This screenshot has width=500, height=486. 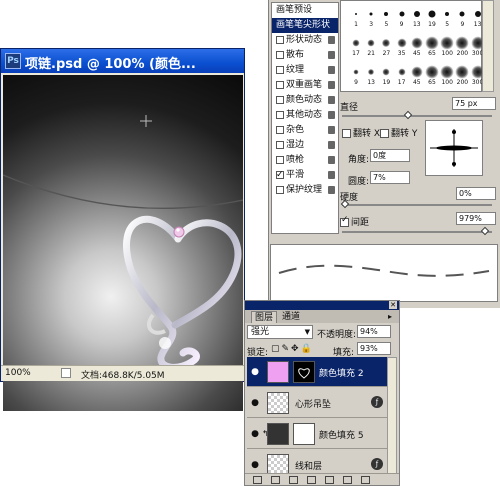 What do you see at coordinates (317, 403) in the screenshot?
I see `layer-row: ● 心形吊坠 ƒ` at bounding box center [317, 403].